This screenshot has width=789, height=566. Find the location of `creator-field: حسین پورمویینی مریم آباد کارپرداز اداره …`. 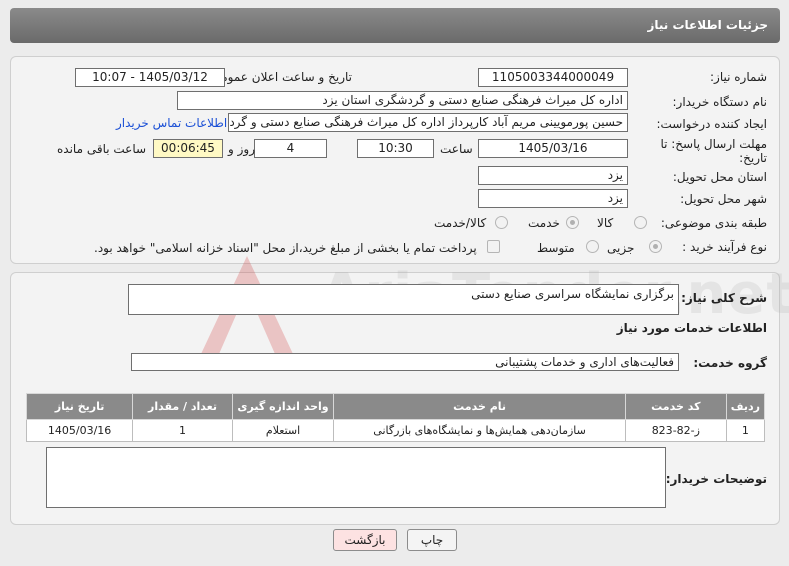

creator-field: حسین پورمویینی مریم آباد کارپرداز اداره … is located at coordinates (428, 122).